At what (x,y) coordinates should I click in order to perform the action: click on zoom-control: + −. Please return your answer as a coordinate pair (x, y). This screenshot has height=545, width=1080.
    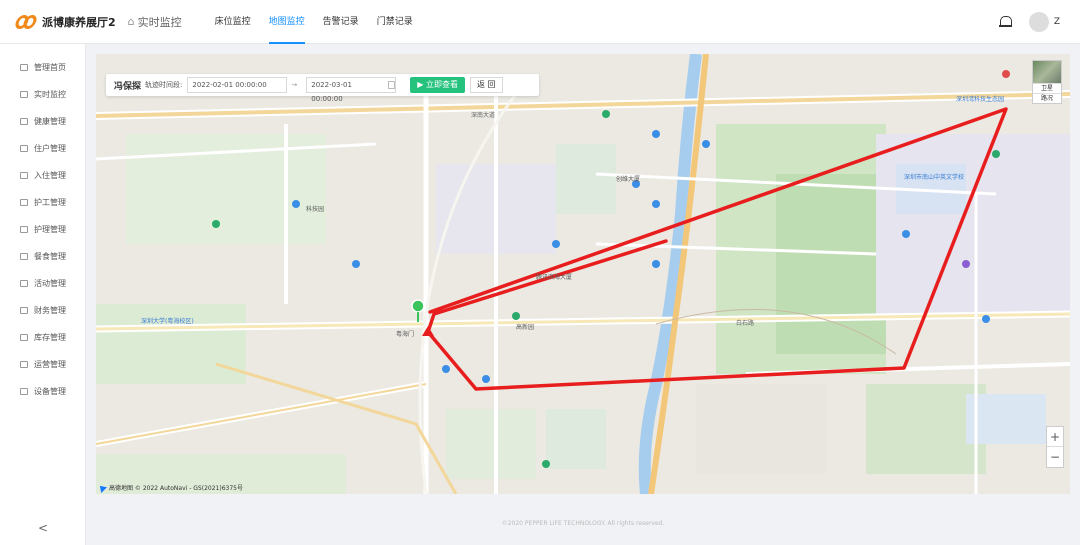
    Looking at the image, I should click on (1055, 447).